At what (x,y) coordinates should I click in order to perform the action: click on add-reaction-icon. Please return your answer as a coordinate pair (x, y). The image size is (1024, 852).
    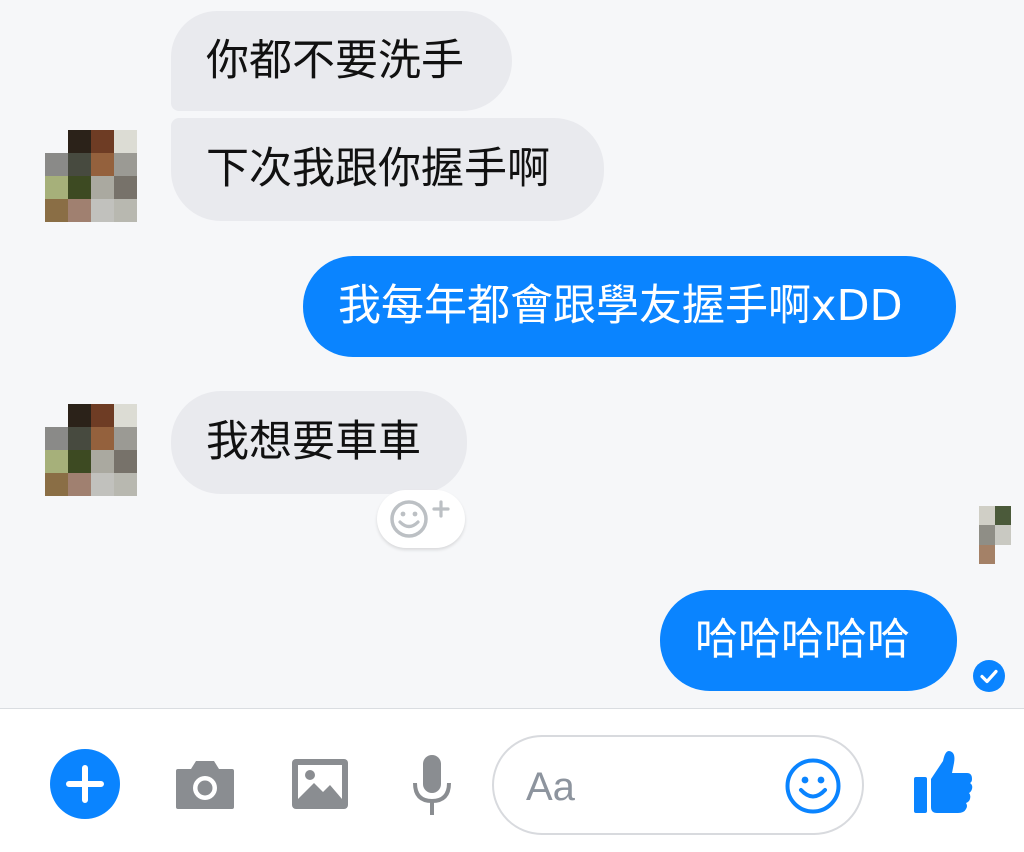
    Looking at the image, I should click on (420, 519).